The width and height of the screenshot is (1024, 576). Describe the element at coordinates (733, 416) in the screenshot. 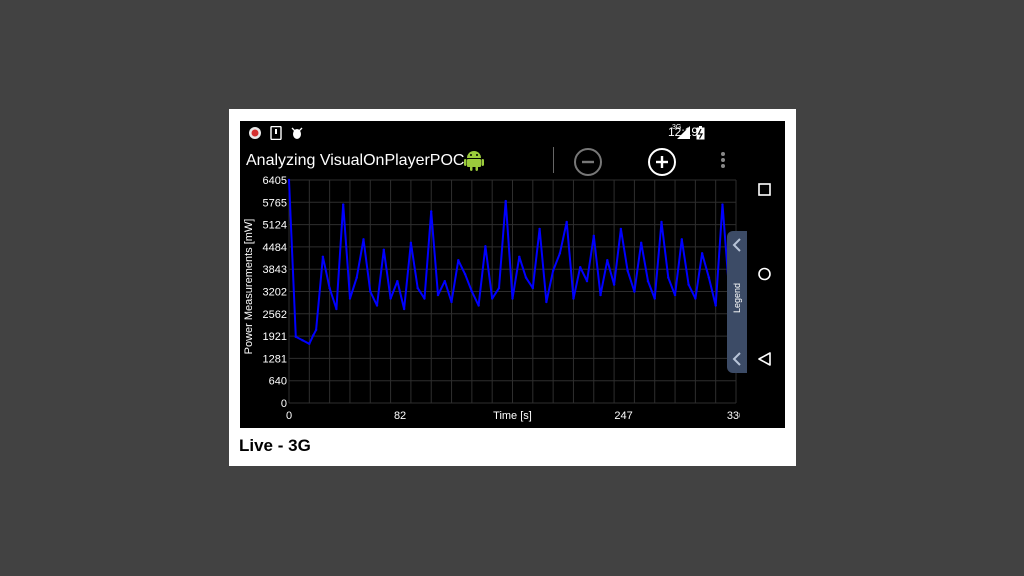

I see `x-tick-label: 330` at that location.